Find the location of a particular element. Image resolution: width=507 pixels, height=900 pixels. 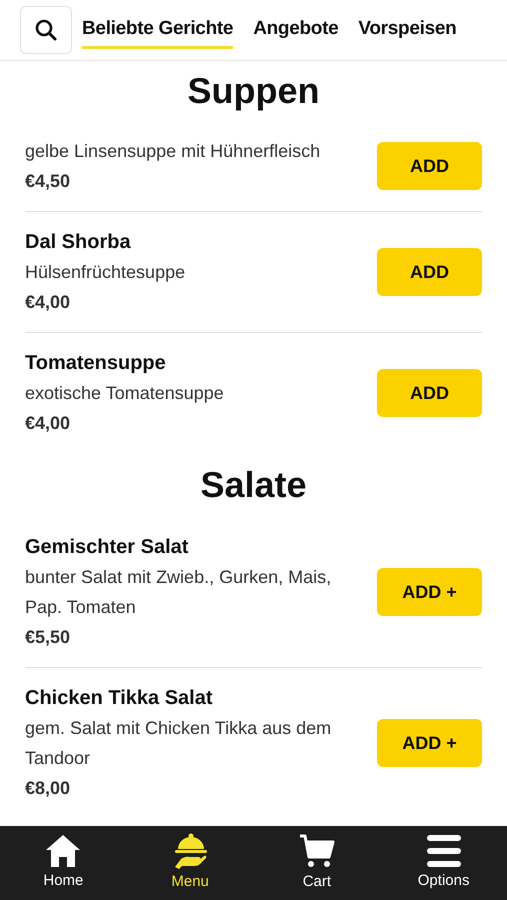

dish-description: gelbe Linsensuppe mit Hühnerfleisch is located at coordinates (172, 151).